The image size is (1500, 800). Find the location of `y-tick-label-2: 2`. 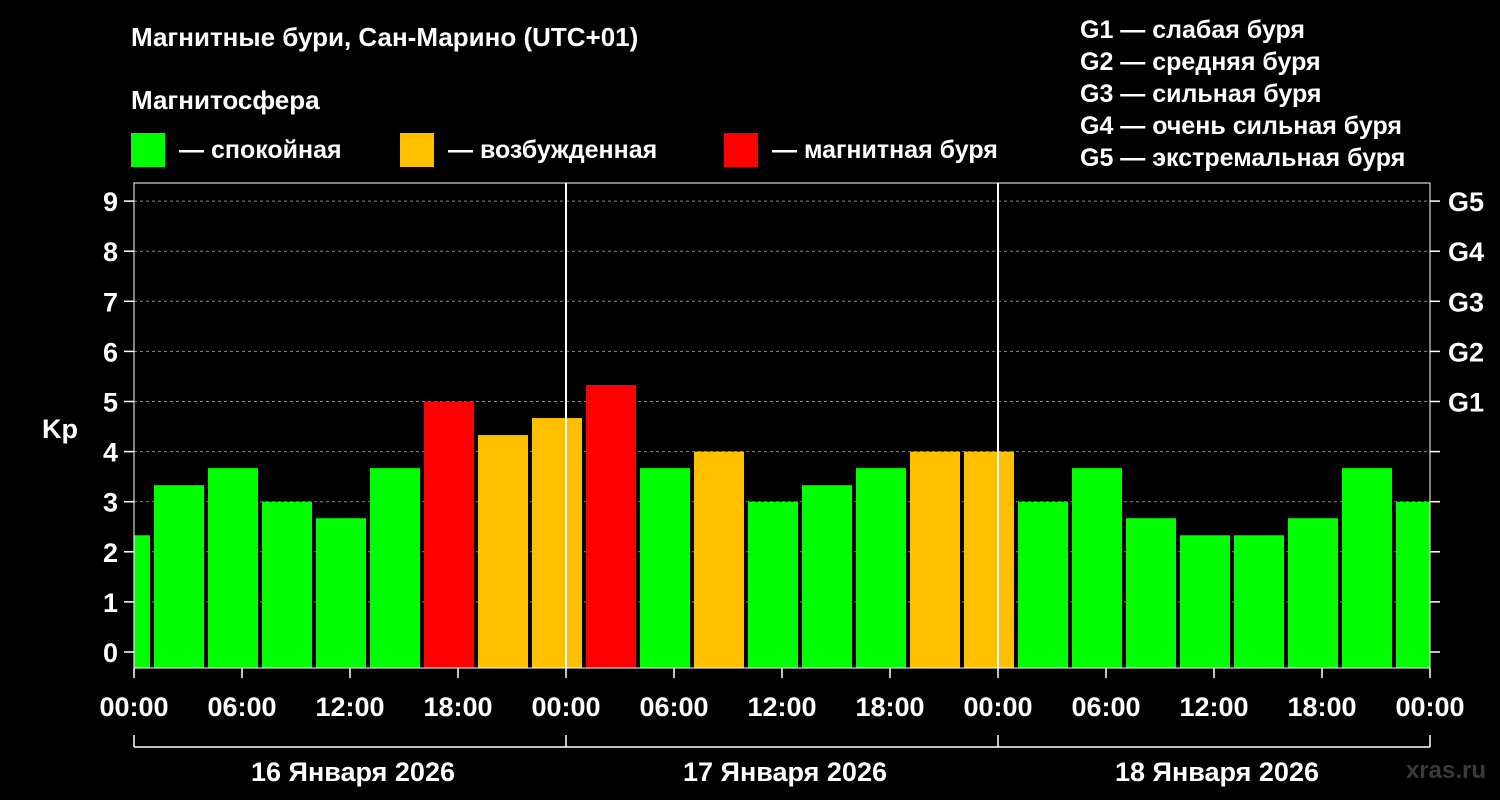

y-tick-label-2: 2 is located at coordinates (110, 553).